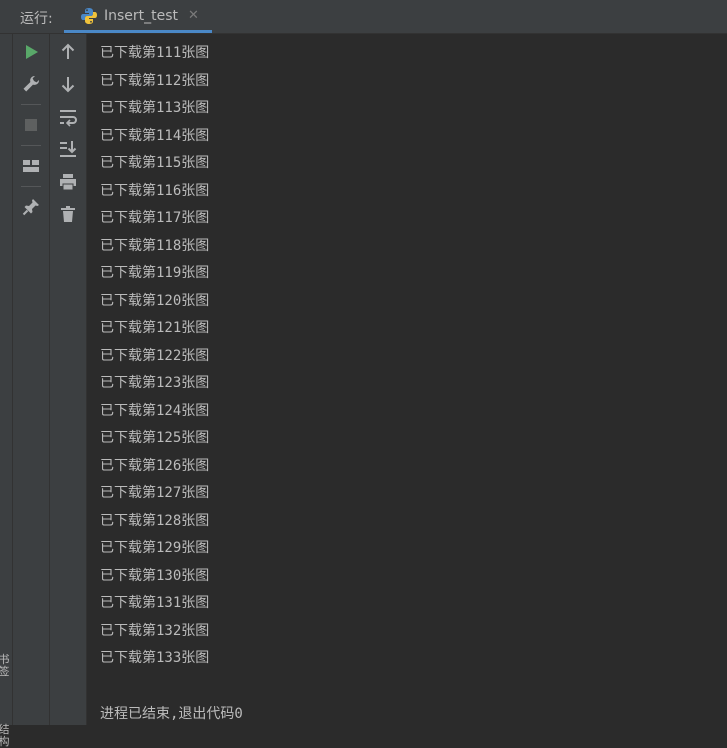 The image size is (727, 748). I want to click on console-line: 已下载第115张图, so click(155, 163).